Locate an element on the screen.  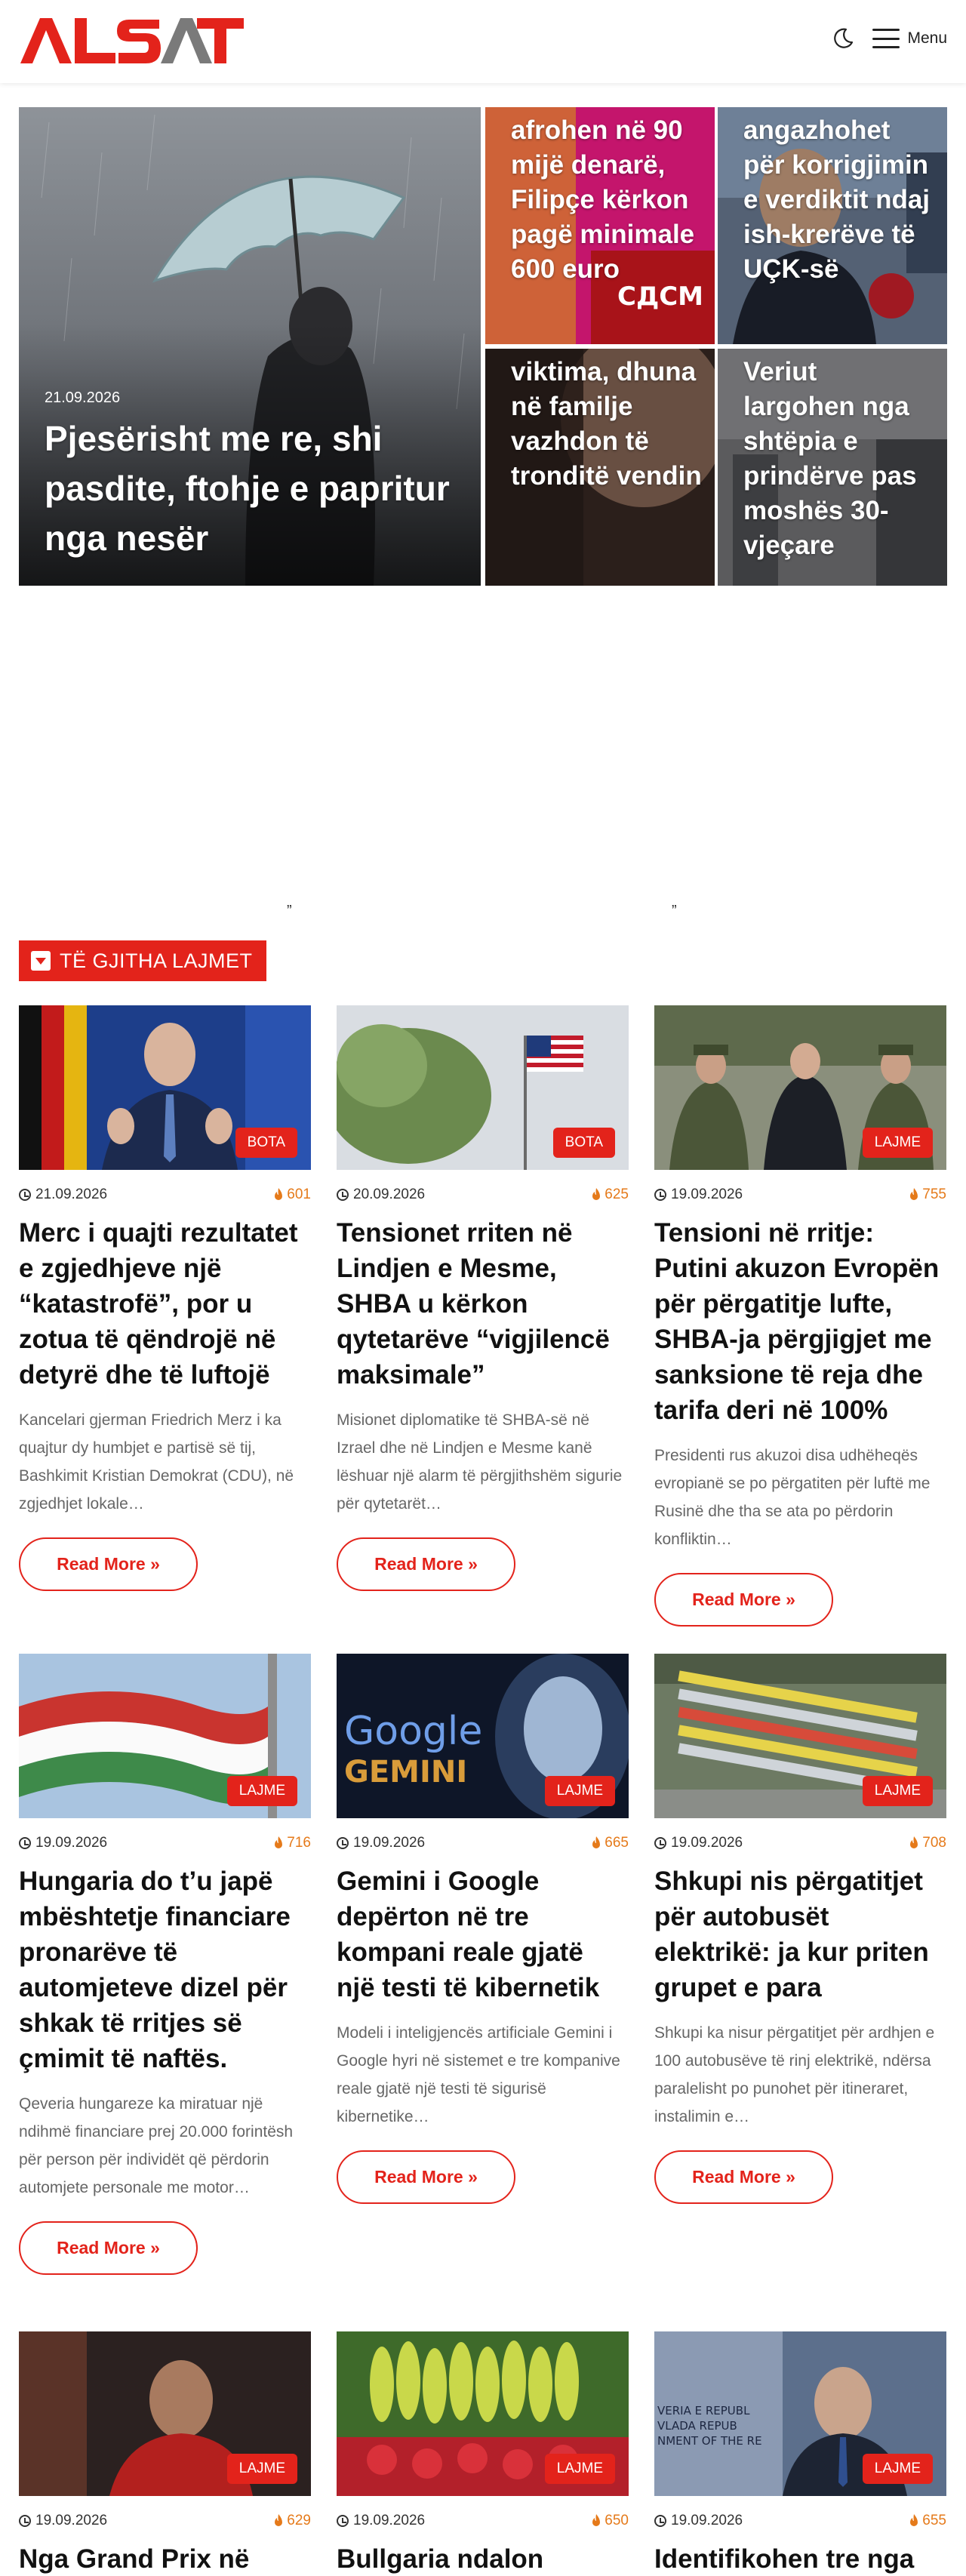
card-views: 629 is located at coordinates (299, 2520).